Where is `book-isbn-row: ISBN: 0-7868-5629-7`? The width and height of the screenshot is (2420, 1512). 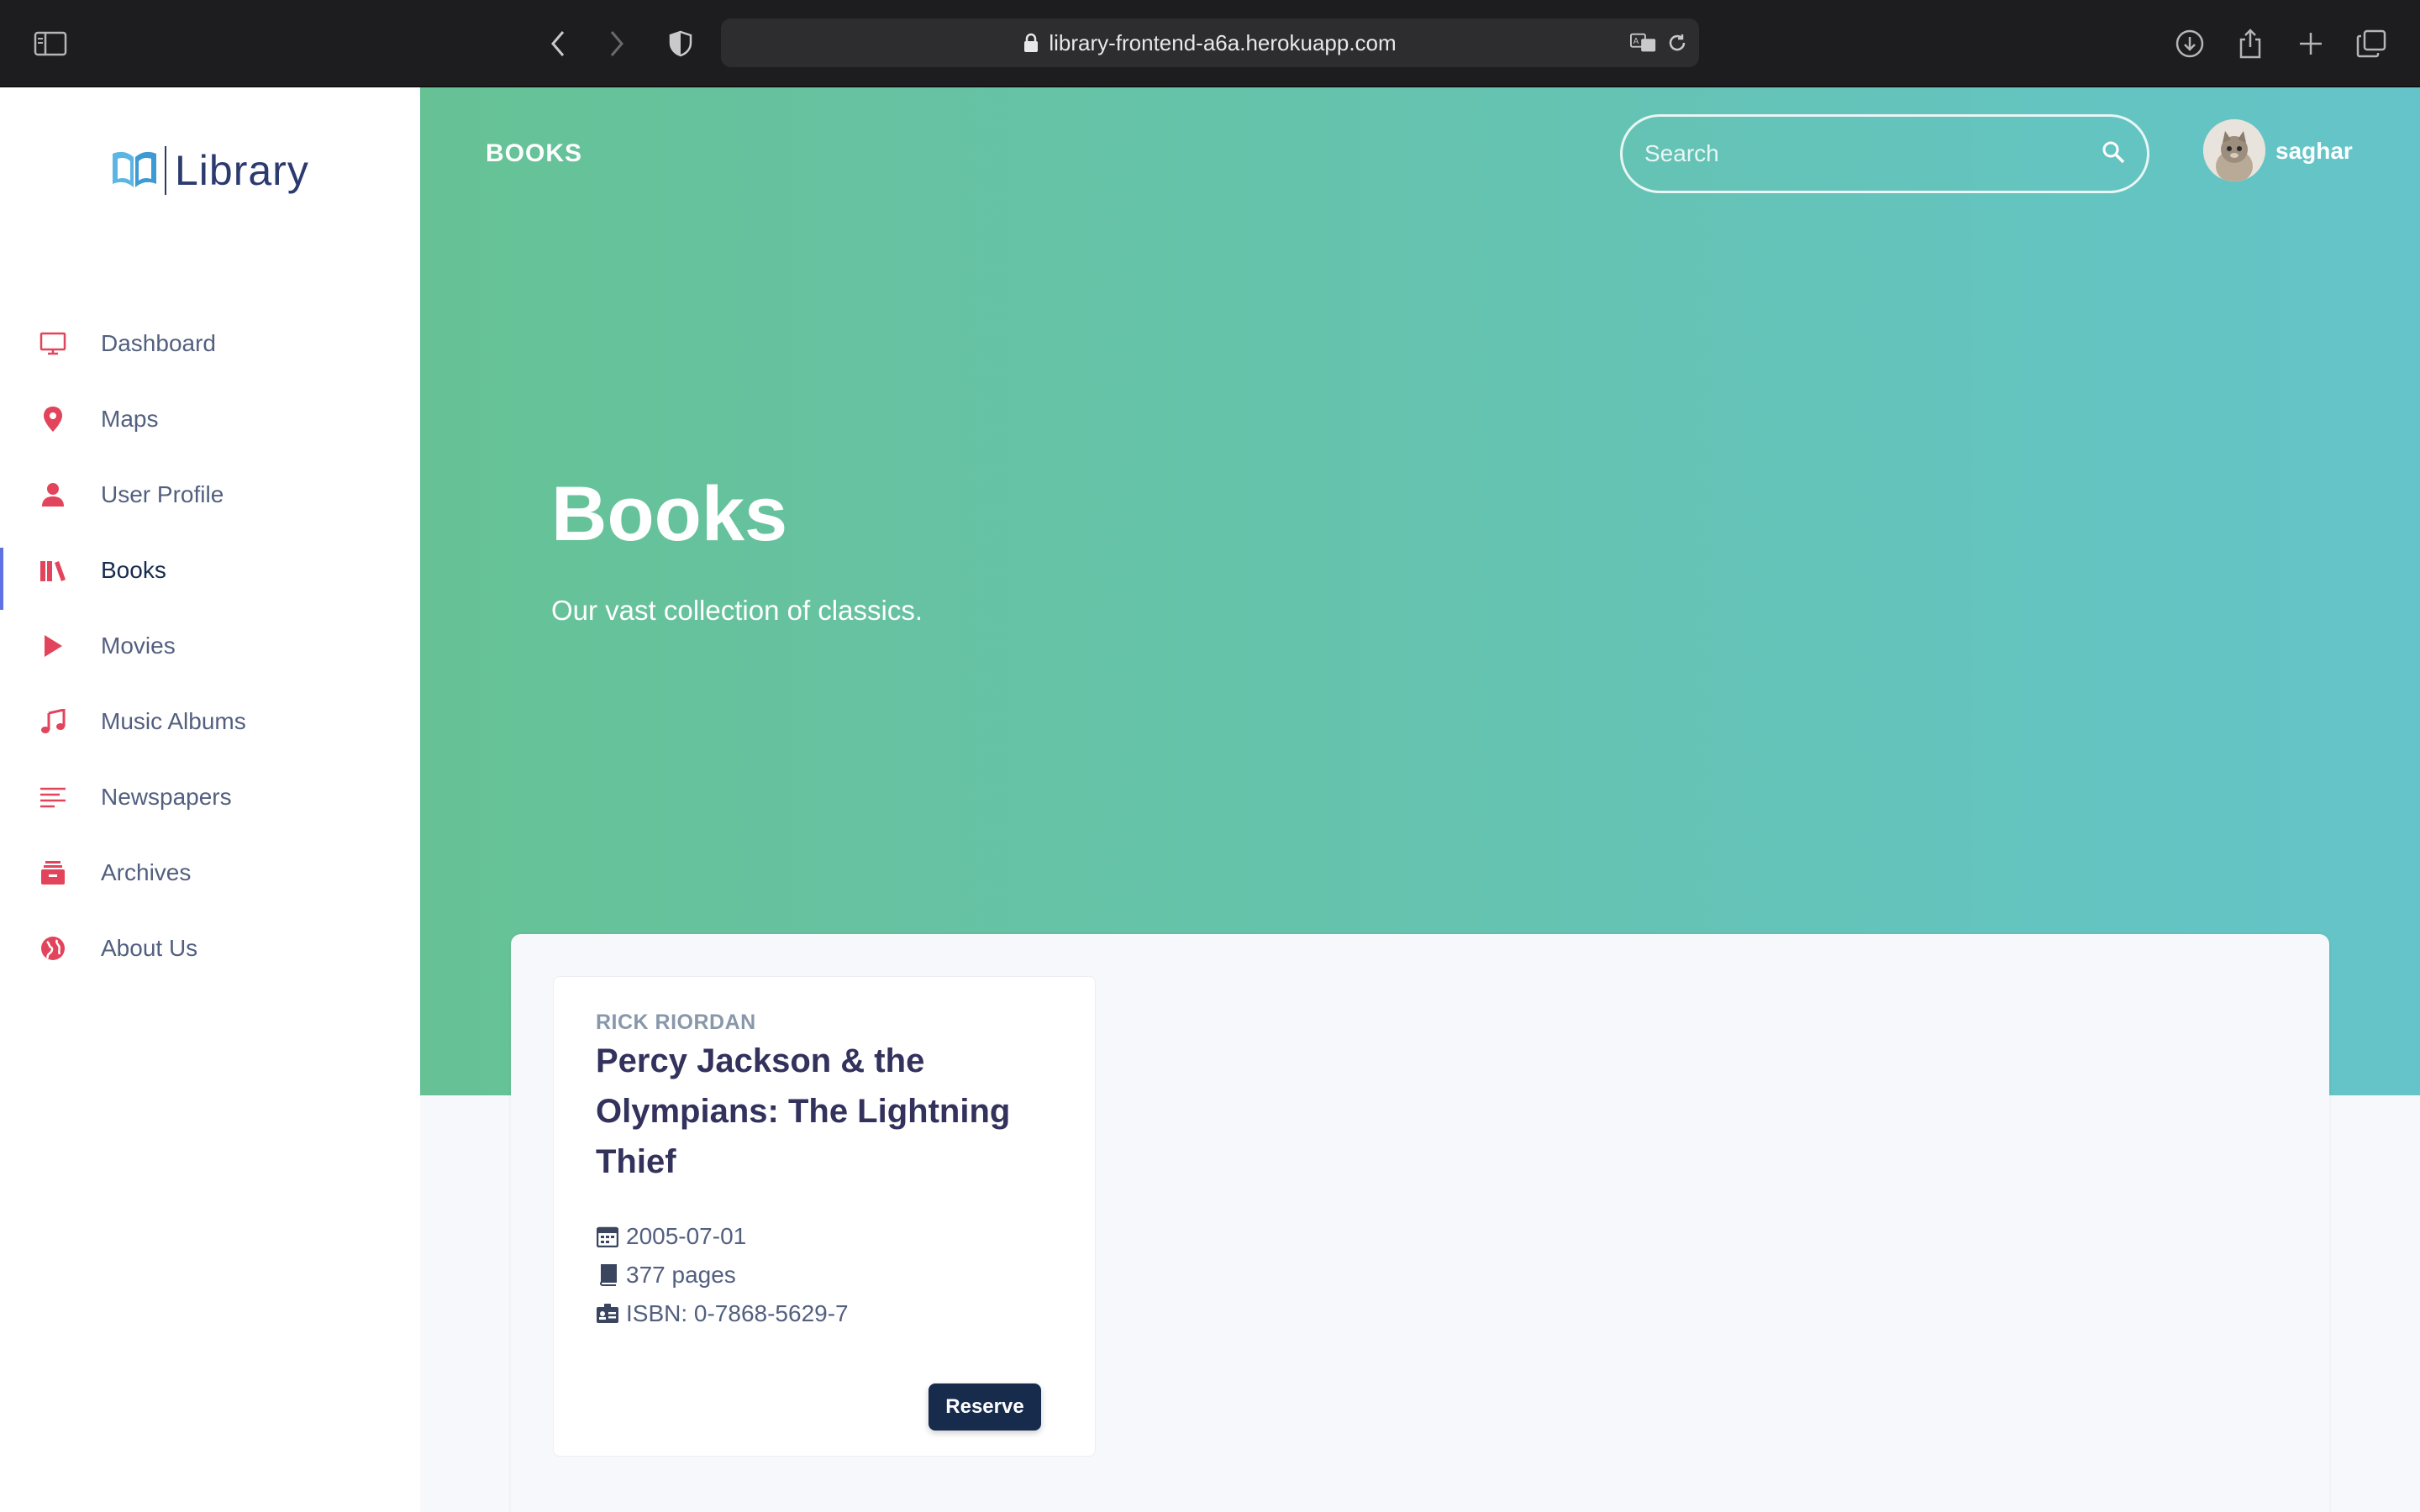
book-isbn-row: ISBN: 0-7868-5629-7 is located at coordinates (722, 1313).